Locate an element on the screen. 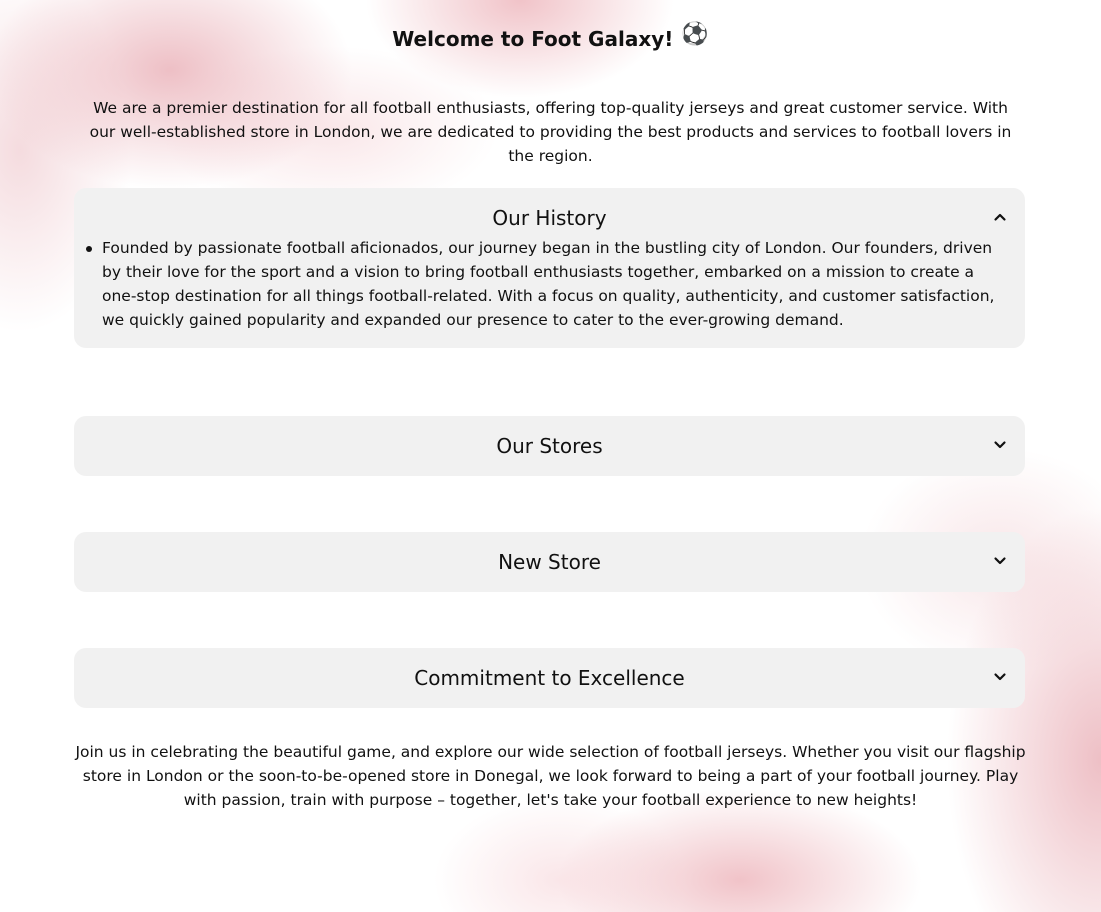  accordion-title: New Store is located at coordinates (549, 562).